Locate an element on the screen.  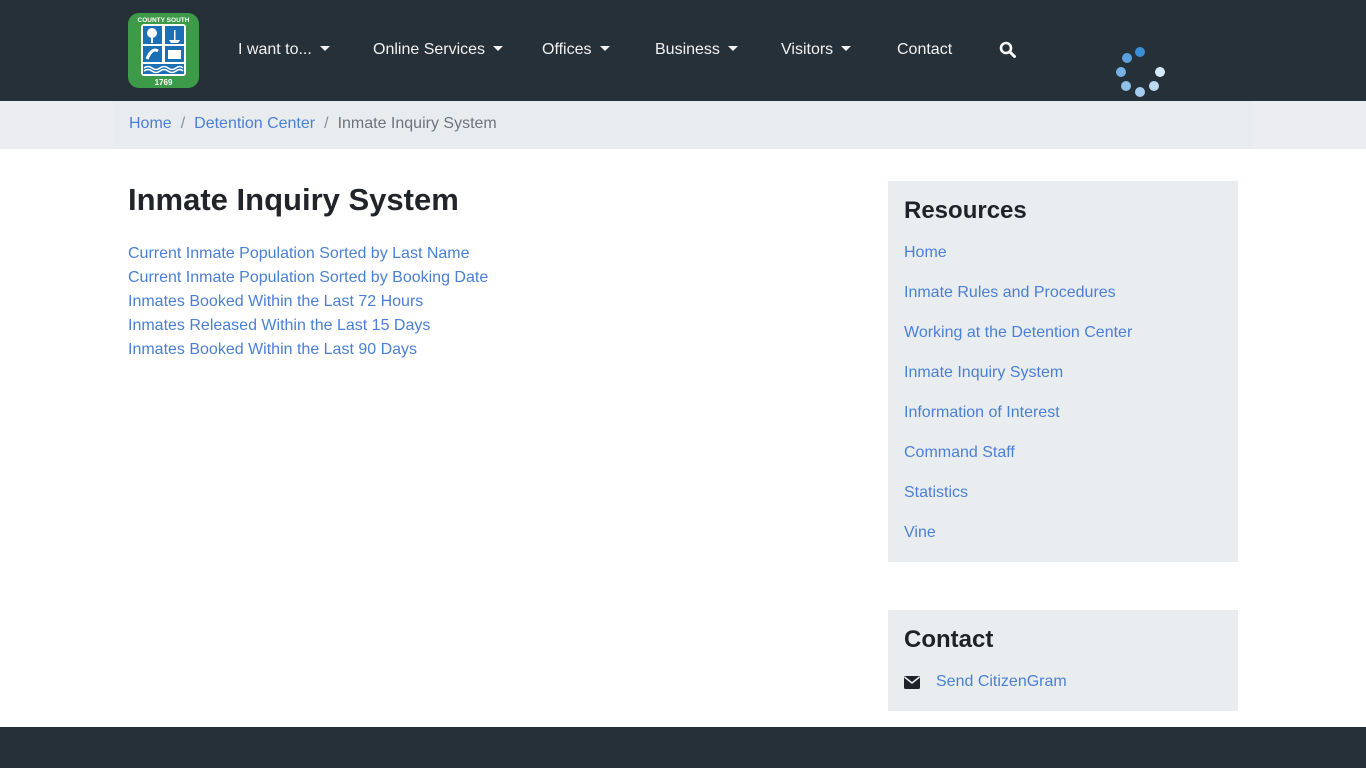
nav-online-services: Online Services is located at coordinates (438, 50).